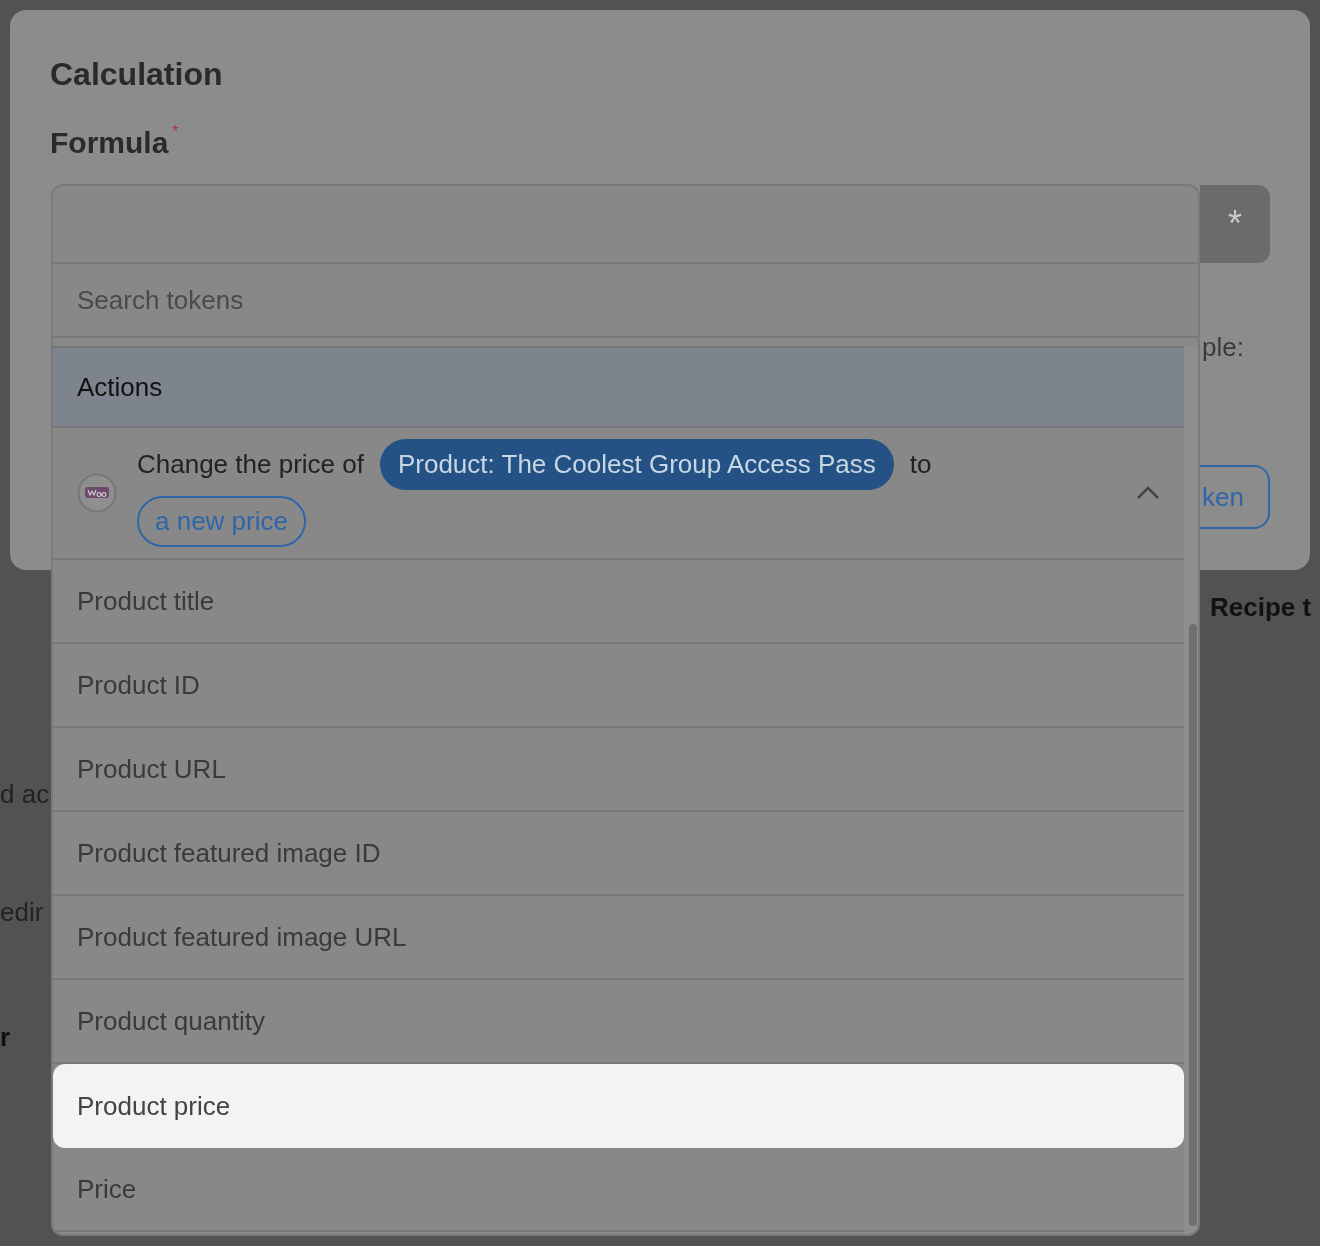  Describe the element at coordinates (97, 493) in the screenshot. I see `woo-logo-icon` at that location.